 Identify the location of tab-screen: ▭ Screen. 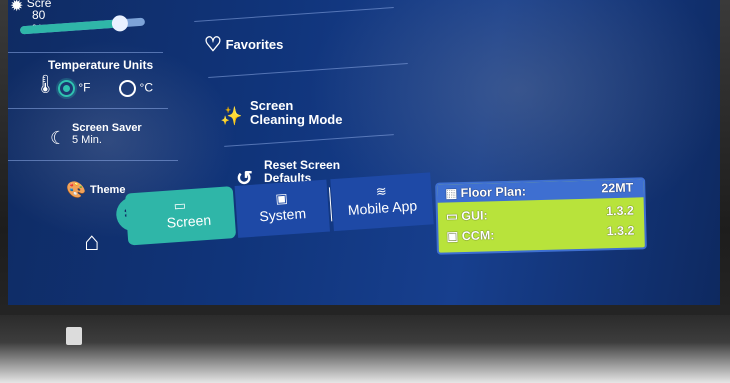
(180, 216).